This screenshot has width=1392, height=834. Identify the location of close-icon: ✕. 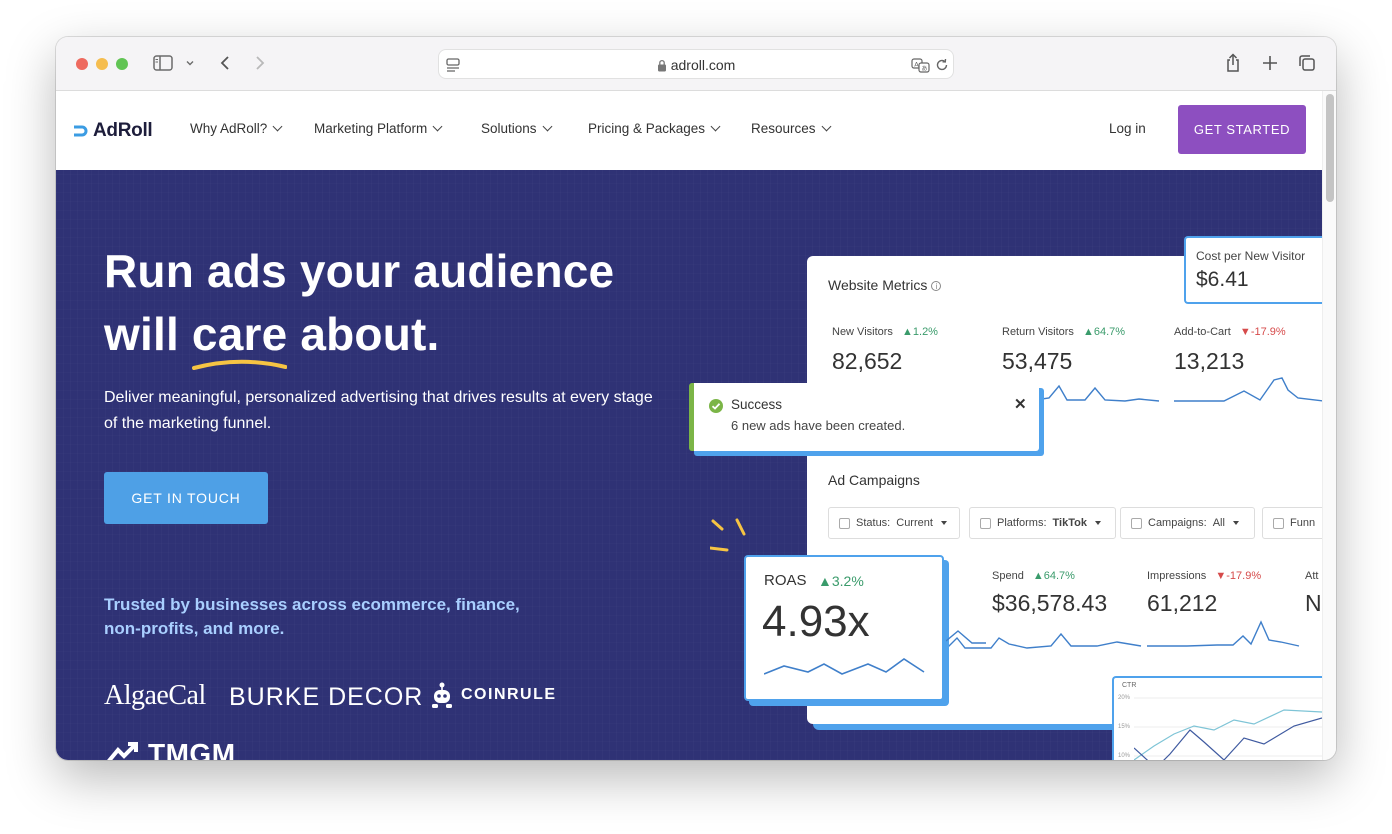
(1020, 404).